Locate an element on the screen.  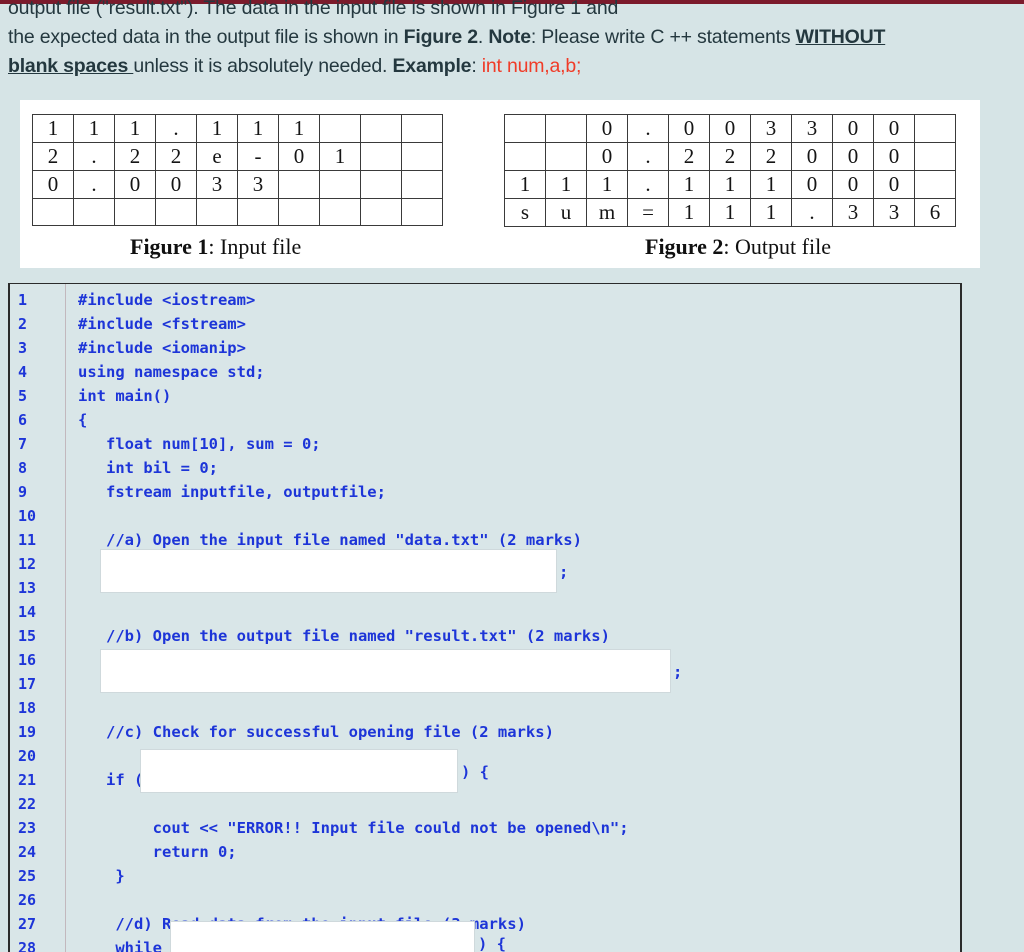
figure-1-caption-label: Figure 1 is located at coordinates (169, 246).